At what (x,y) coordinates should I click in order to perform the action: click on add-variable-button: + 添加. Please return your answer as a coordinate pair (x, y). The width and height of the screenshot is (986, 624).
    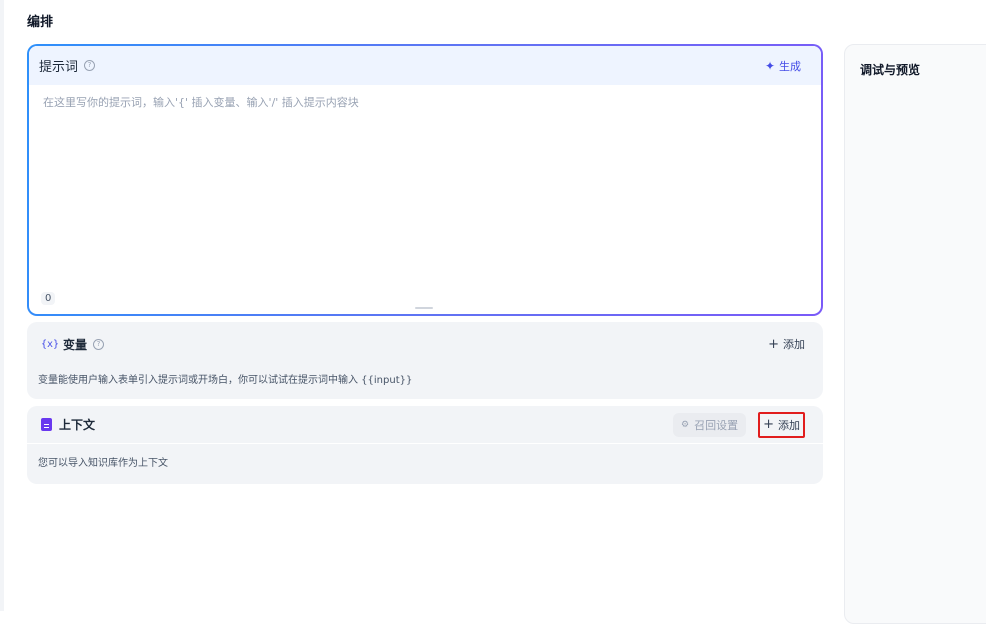
    Looking at the image, I should click on (786, 344).